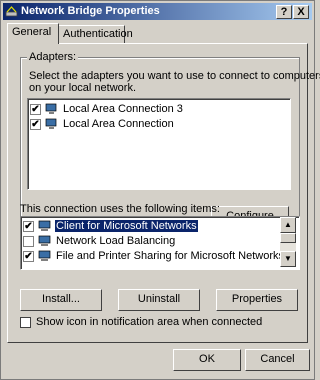 This screenshot has height=380, width=320. Describe the element at coordinates (116, 241) in the screenshot. I see `component-label: Network Load Balancing` at that location.